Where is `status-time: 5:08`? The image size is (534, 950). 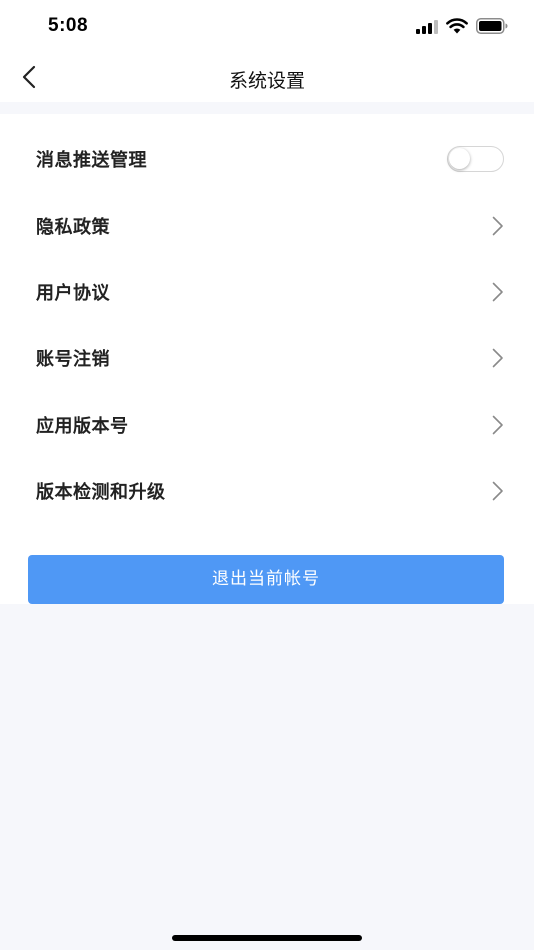
status-time: 5:08 is located at coordinates (68, 25).